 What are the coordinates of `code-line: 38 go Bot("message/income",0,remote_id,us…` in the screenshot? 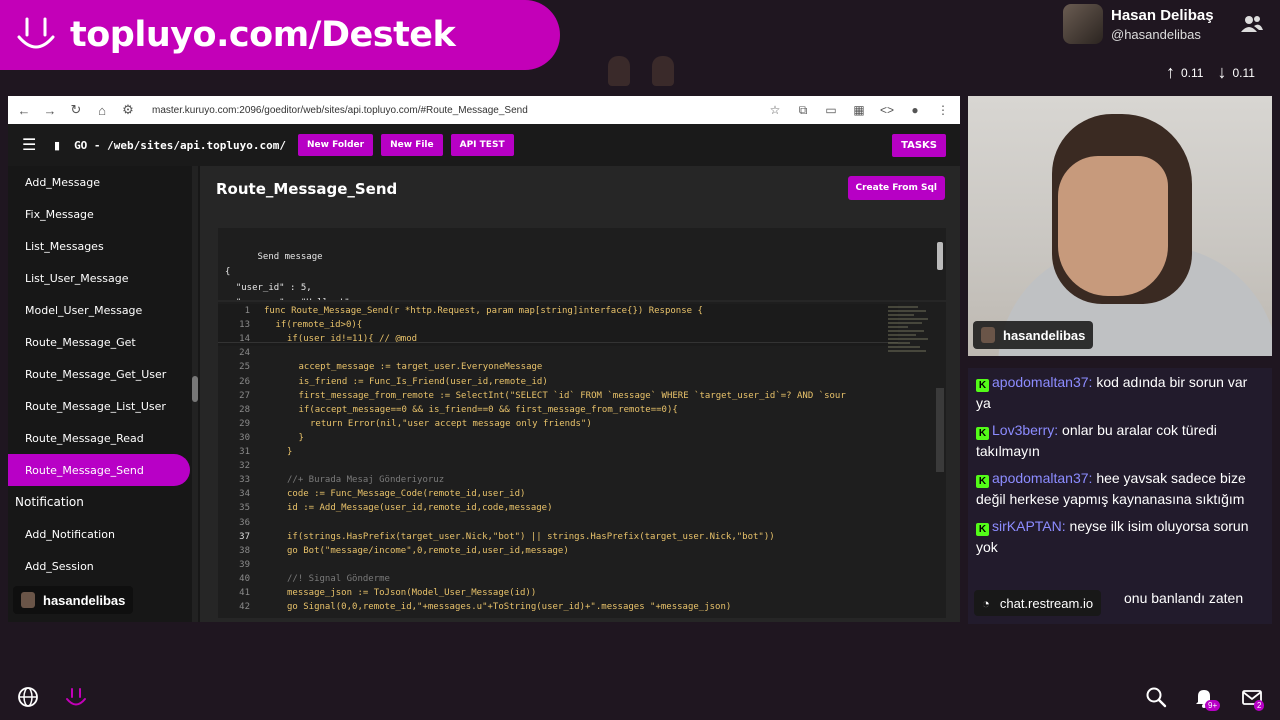 It's located at (558, 551).